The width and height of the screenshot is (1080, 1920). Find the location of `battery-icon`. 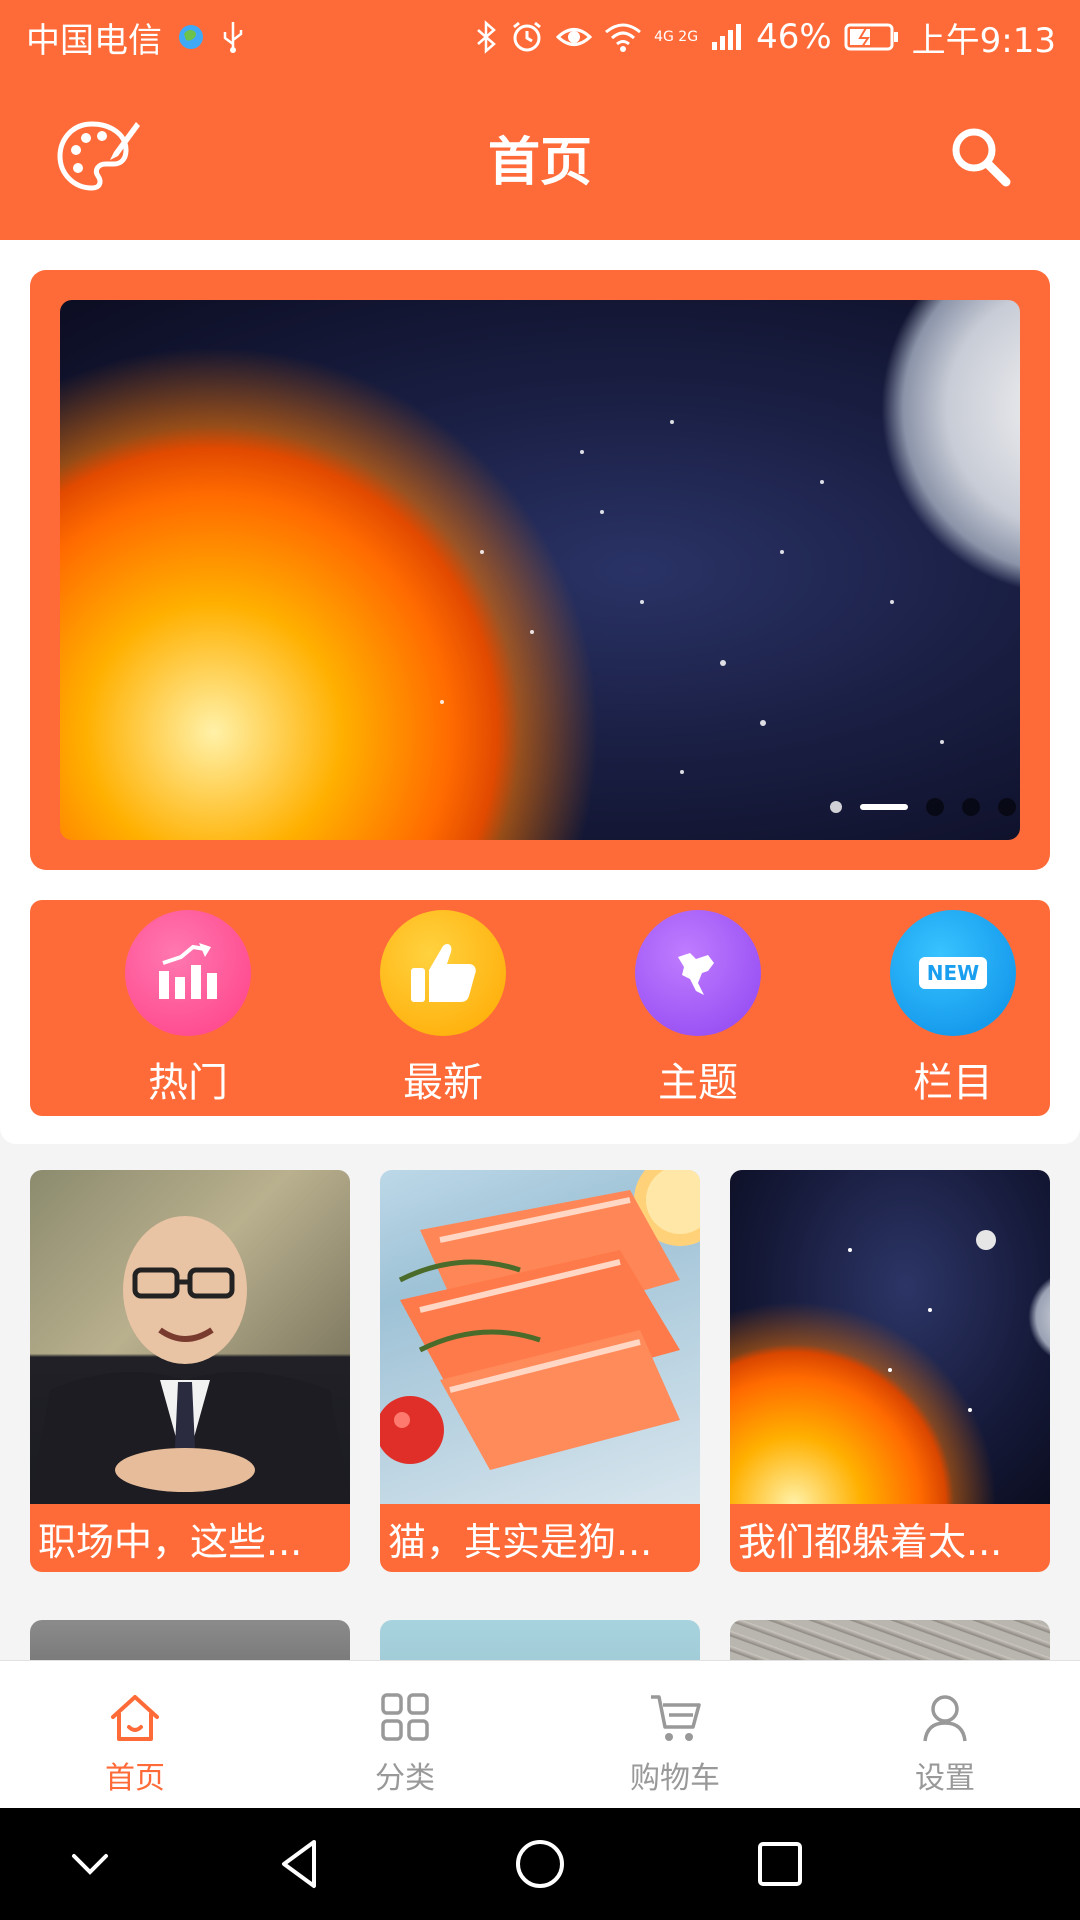

battery-icon is located at coordinates (872, 37).